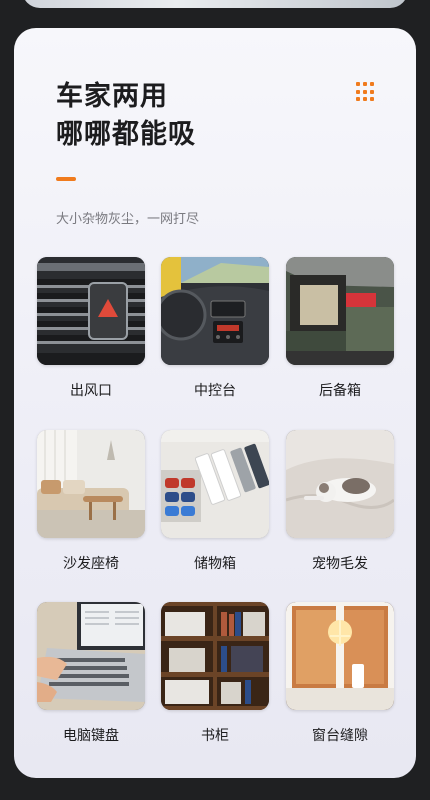 The height and width of the screenshot is (800, 430). Describe the element at coordinates (215, 564) in the screenshot. I see `scene-label: 储物箱` at that location.